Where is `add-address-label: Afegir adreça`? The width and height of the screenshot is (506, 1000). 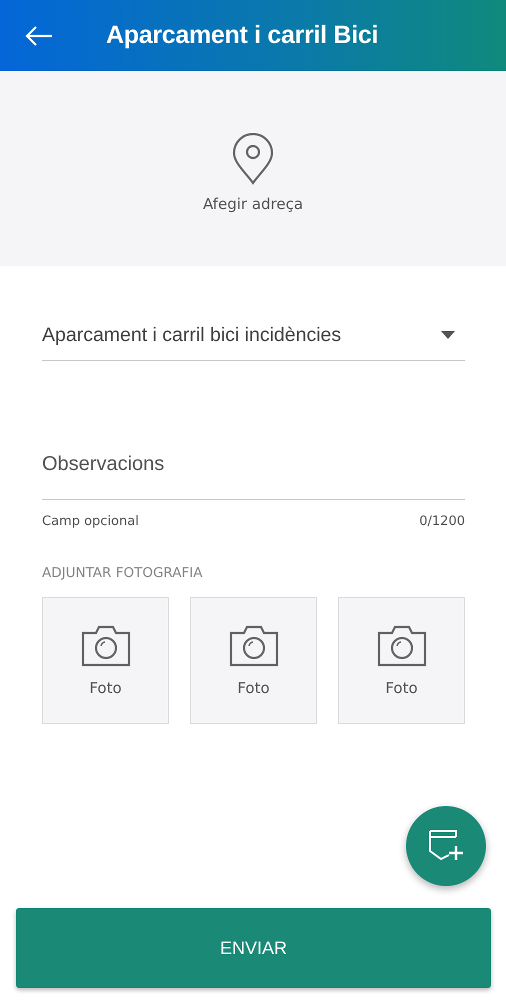
add-address-label: Afegir adreça is located at coordinates (253, 203).